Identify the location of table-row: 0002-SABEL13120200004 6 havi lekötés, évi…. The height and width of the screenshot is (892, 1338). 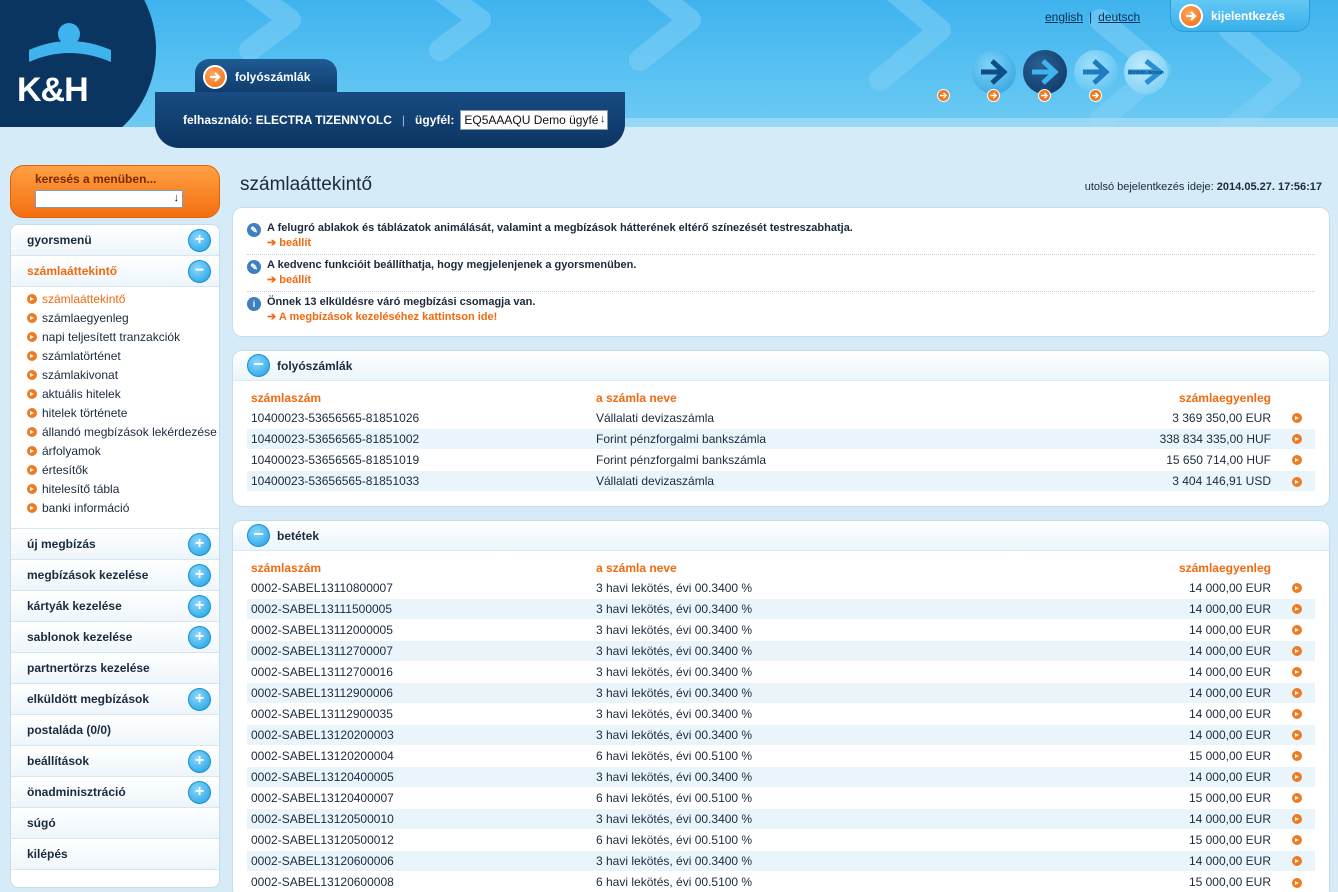
(781, 755).